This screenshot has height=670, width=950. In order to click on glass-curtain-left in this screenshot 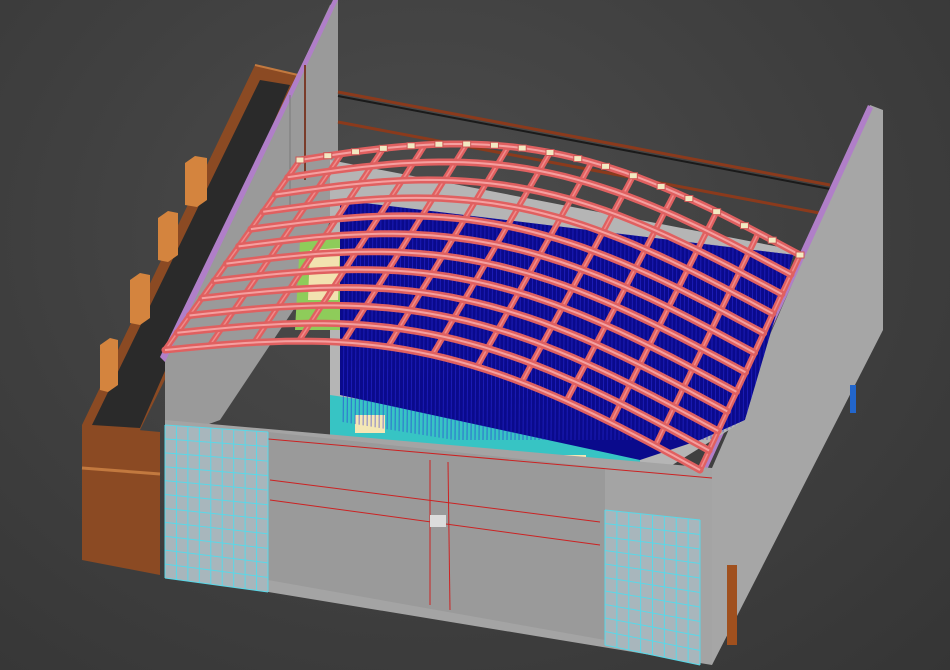, I will do `click(216, 508)`.